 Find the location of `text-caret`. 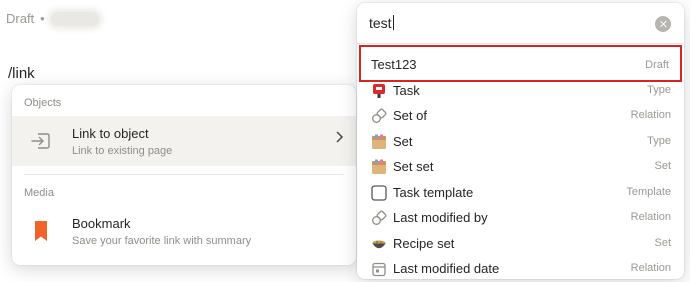

text-caret is located at coordinates (393, 22).